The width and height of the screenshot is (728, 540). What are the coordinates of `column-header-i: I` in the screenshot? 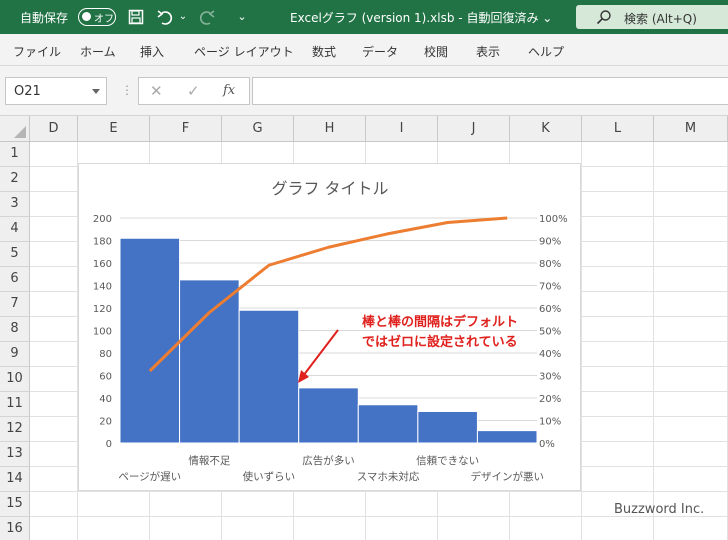 It's located at (402, 129).